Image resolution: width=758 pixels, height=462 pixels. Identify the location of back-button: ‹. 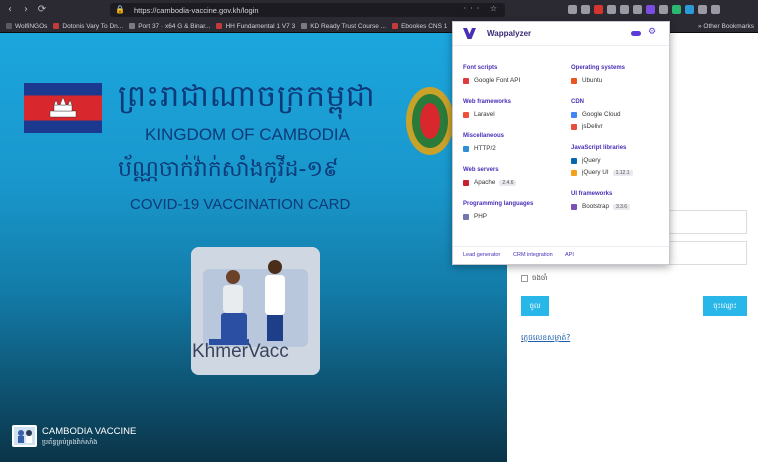
(10, 10).